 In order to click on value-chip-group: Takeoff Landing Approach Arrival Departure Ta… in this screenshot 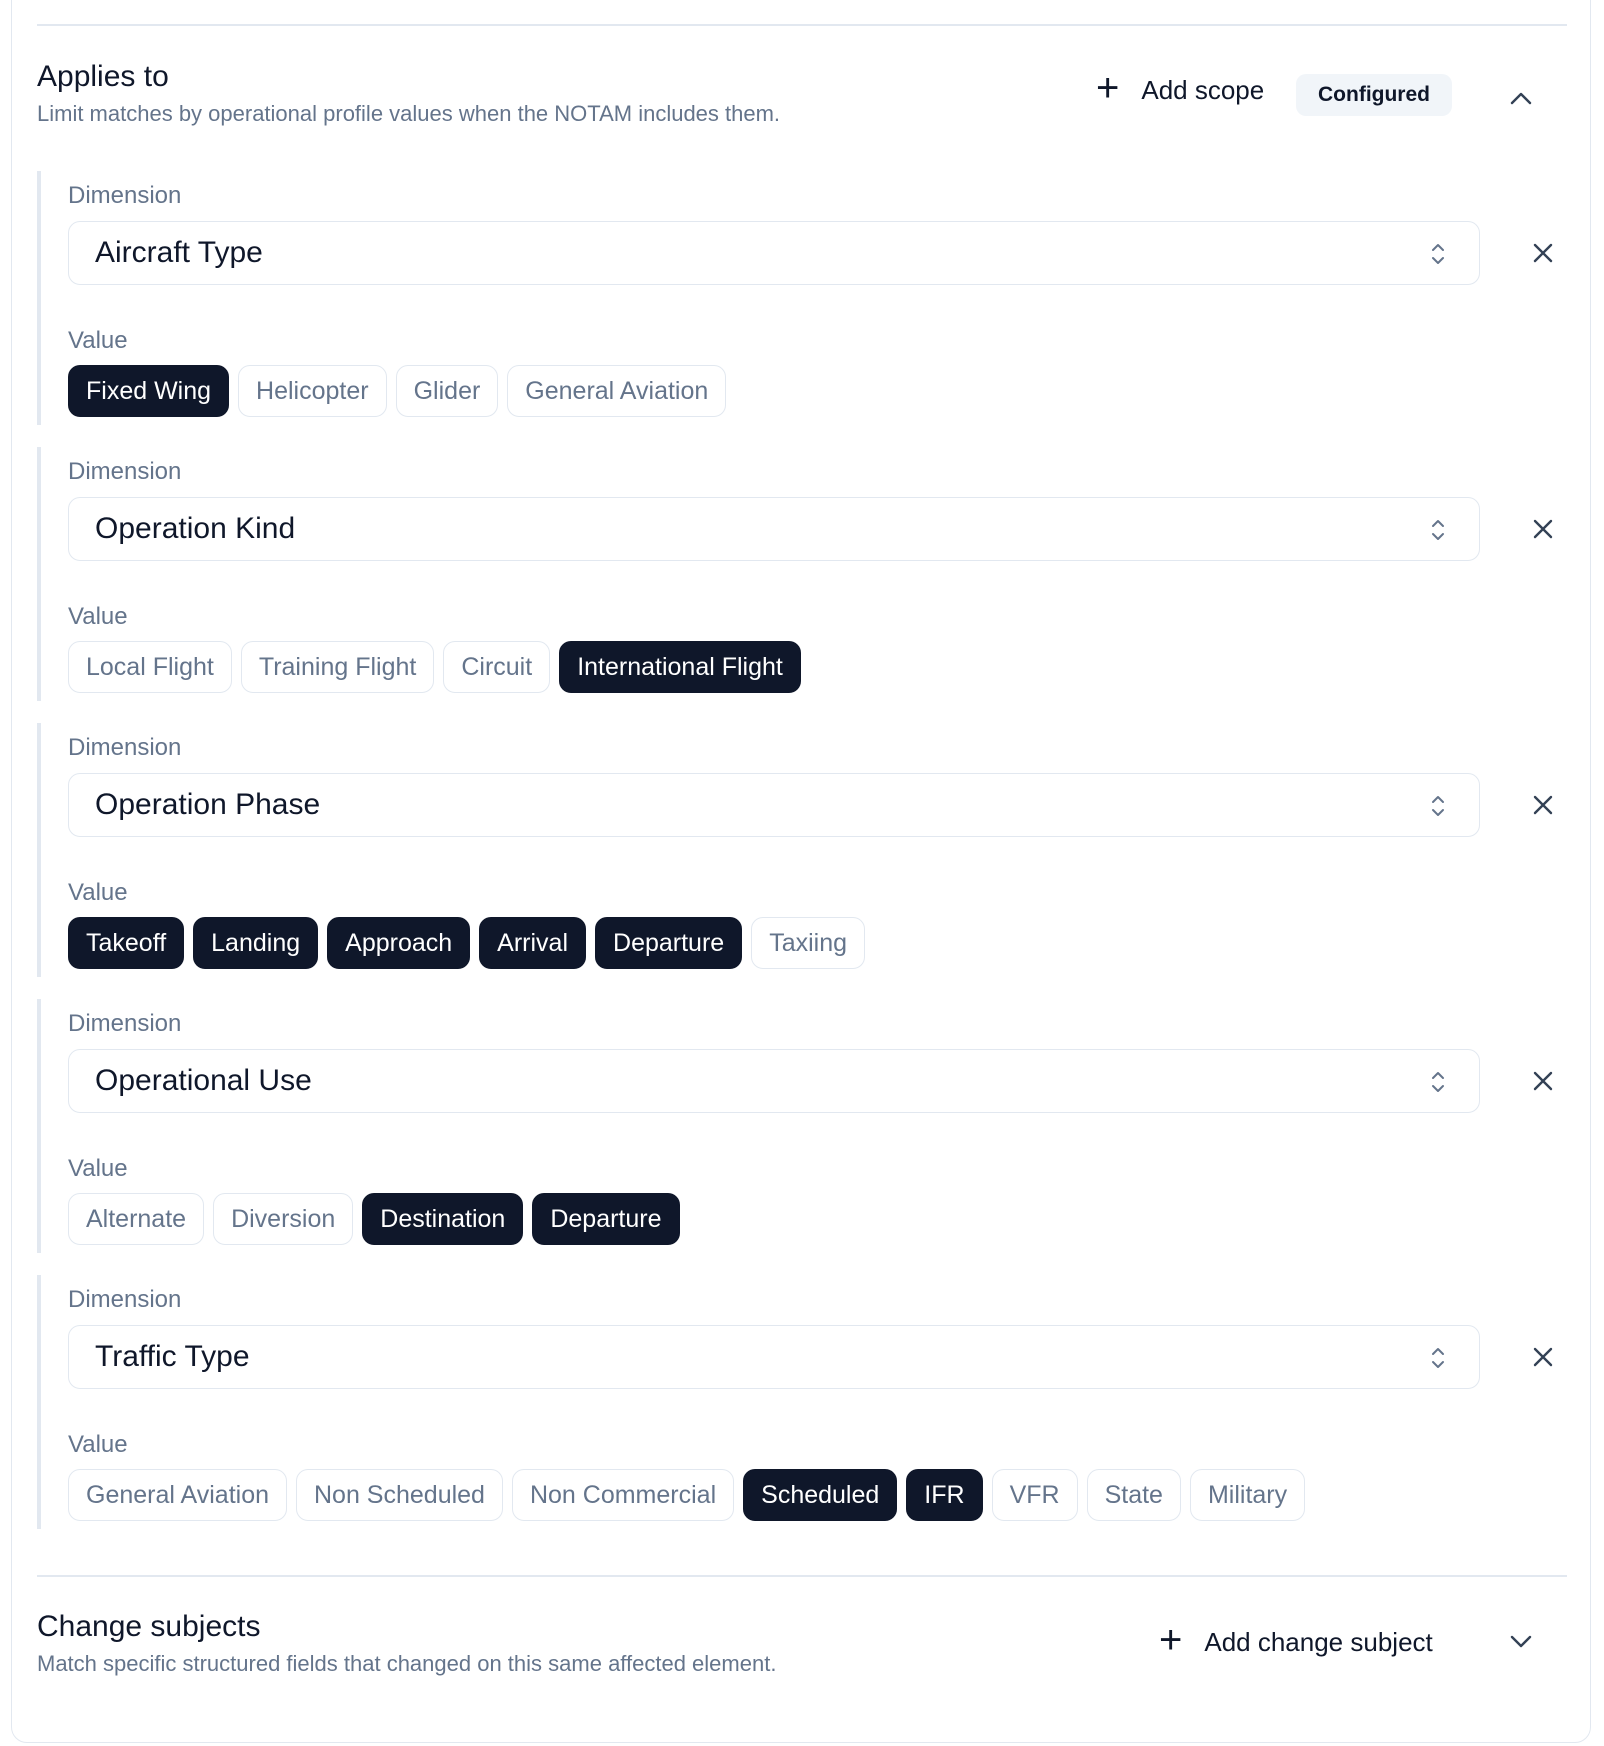, I will do `click(467, 943)`.